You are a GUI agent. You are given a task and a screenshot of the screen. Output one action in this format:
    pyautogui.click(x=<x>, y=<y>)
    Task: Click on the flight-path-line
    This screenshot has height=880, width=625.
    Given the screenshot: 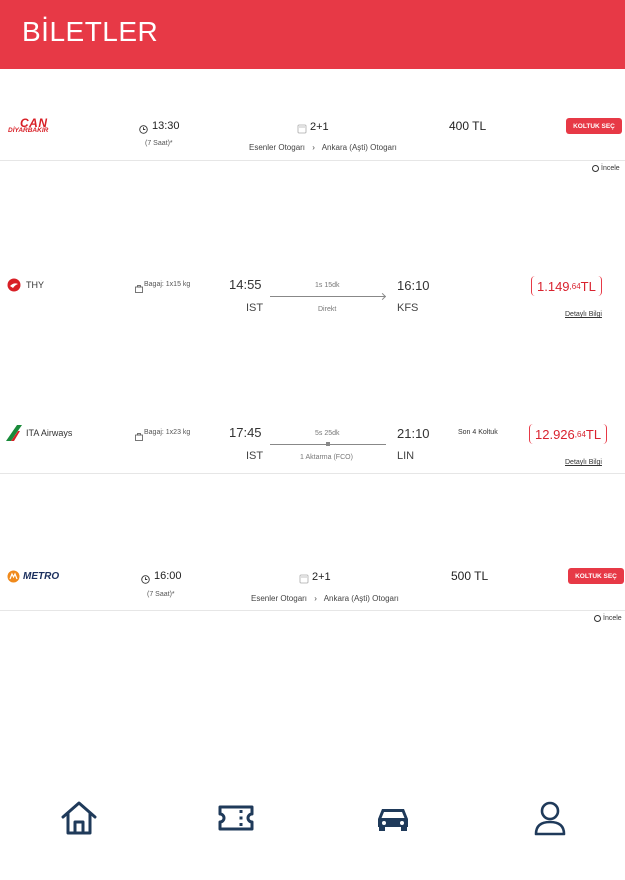 What is the action you would take?
    pyautogui.click(x=327, y=296)
    